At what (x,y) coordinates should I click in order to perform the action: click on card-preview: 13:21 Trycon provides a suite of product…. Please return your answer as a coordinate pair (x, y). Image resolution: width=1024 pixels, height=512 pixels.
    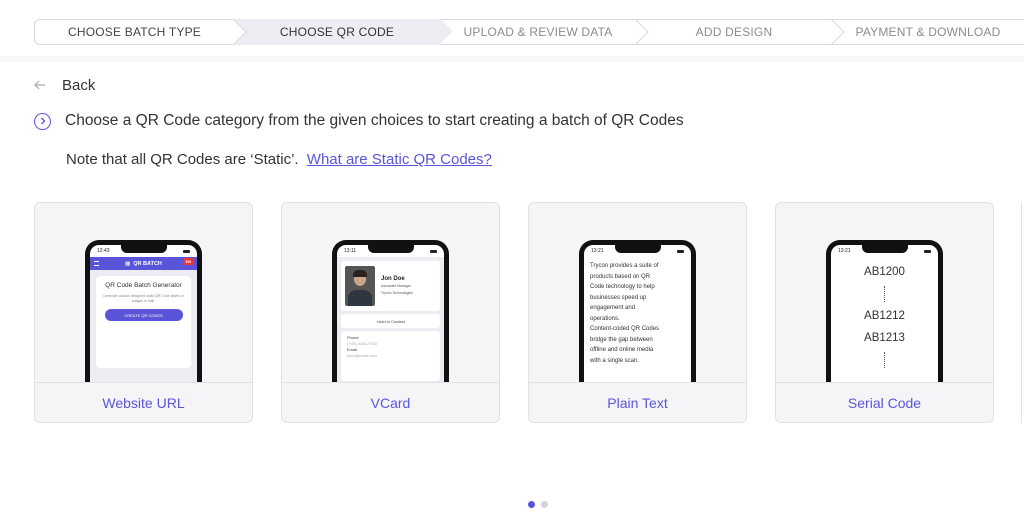
    Looking at the image, I should click on (637, 293).